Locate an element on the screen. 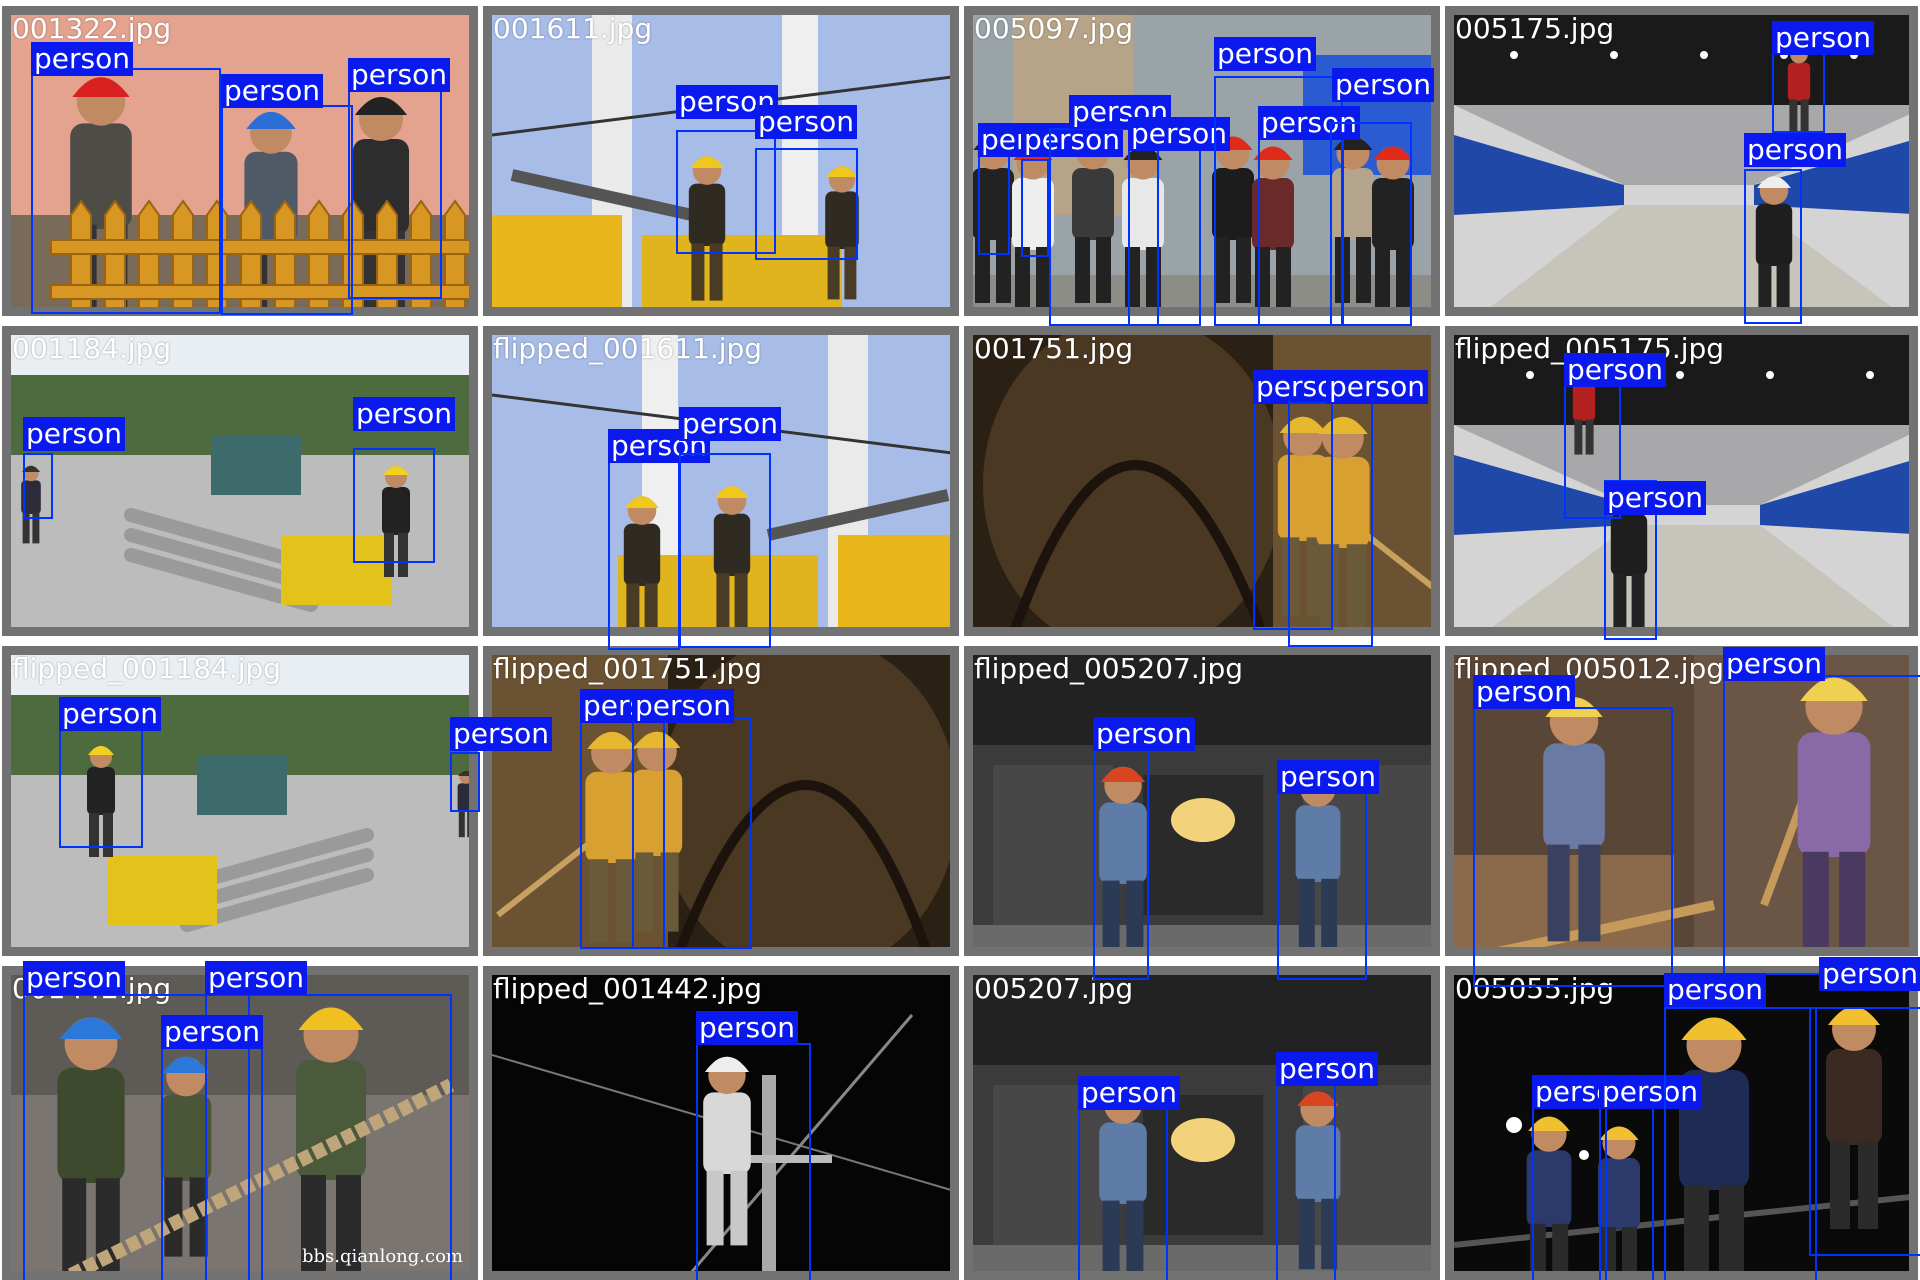 The width and height of the screenshot is (1920, 1280). filename-caption: flipped_005207.jpg is located at coordinates (1109, 668).